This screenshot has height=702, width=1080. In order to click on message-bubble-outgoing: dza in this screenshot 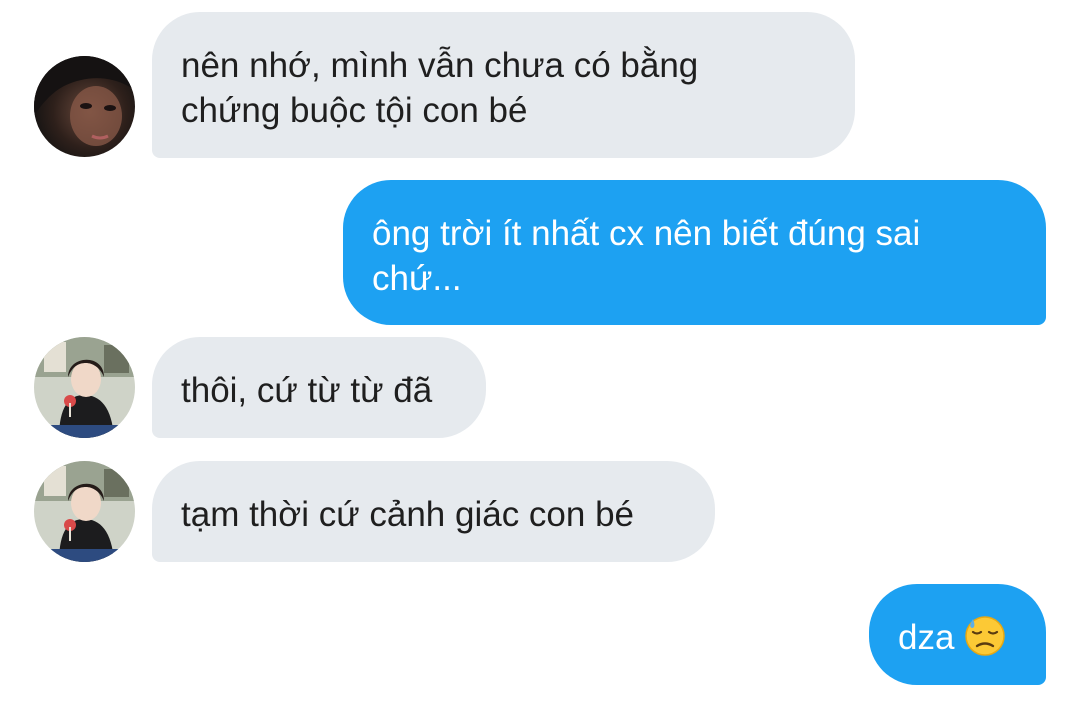, I will do `click(957, 634)`.